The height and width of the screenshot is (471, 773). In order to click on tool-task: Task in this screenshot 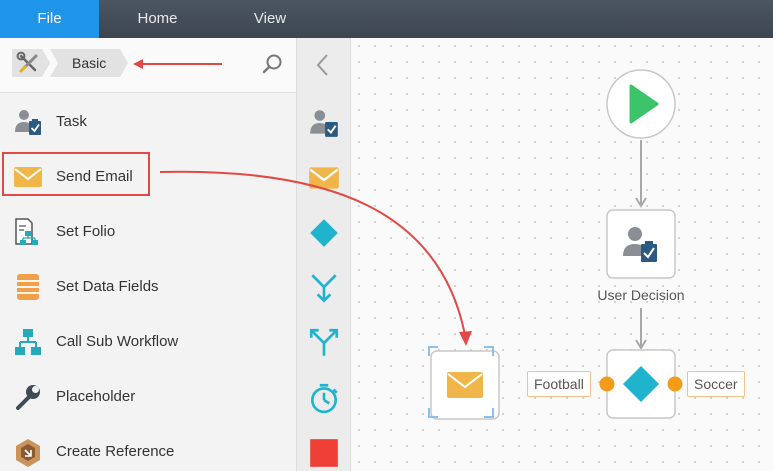, I will do `click(148, 121)`.